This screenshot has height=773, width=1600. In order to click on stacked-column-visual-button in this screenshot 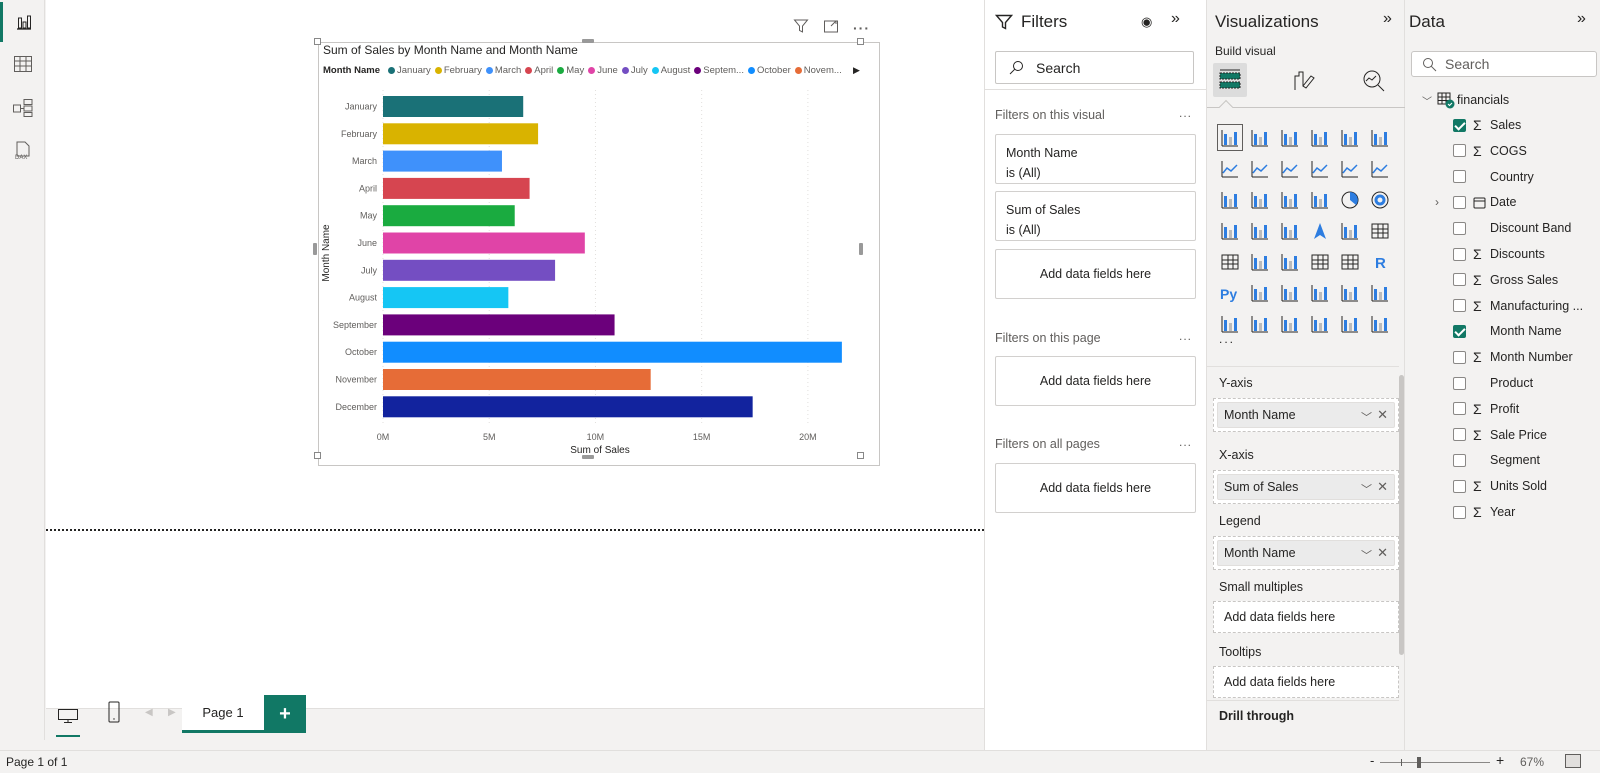, I will do `click(1260, 137)`.